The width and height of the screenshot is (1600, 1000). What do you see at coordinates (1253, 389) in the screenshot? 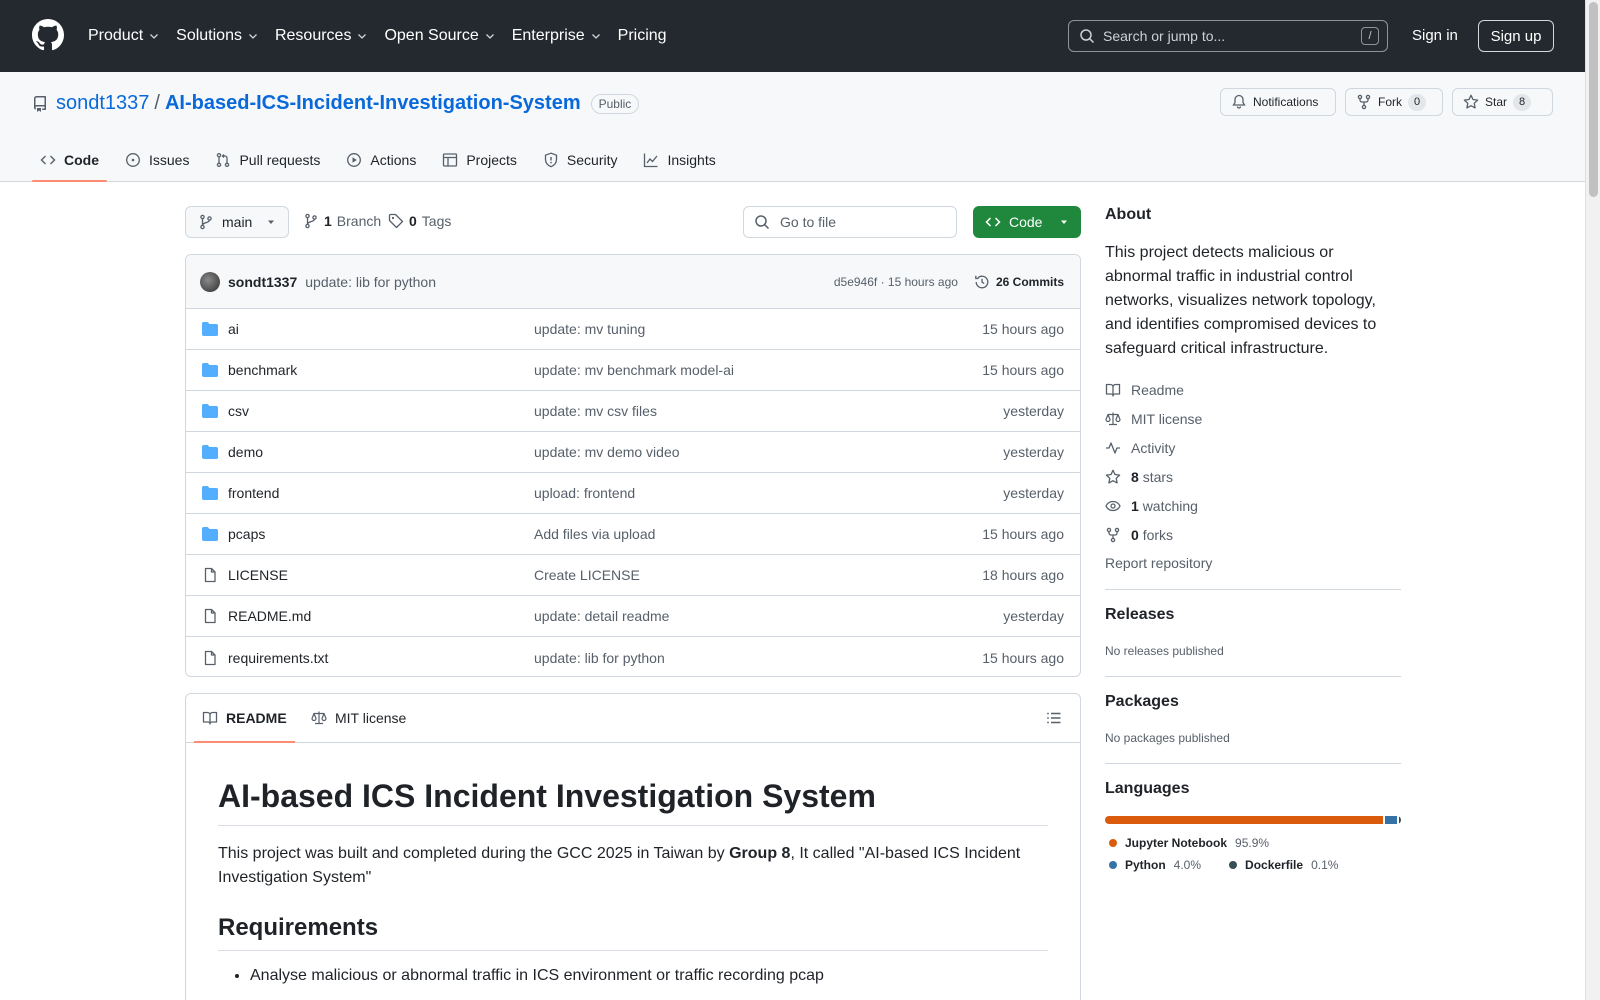
I see `readme-link: Readme` at bounding box center [1253, 389].